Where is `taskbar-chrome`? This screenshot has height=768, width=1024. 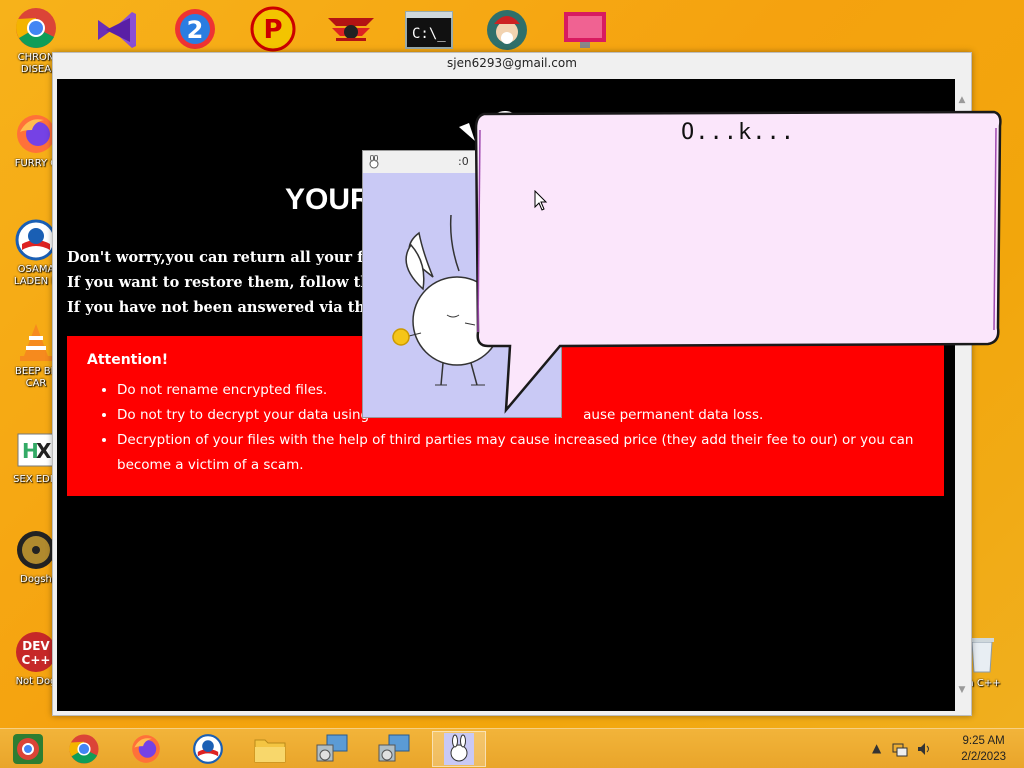 taskbar-chrome is located at coordinates (84, 749).